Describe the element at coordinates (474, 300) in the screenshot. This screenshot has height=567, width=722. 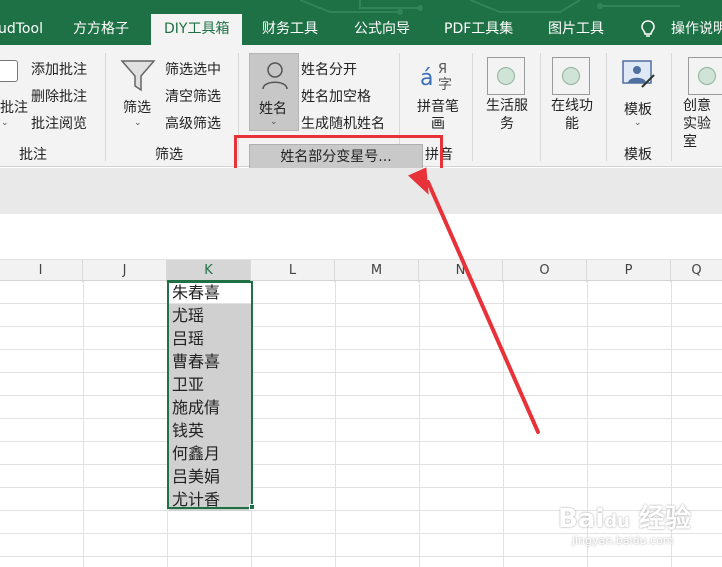
I see `red-arrow-annotation` at that location.